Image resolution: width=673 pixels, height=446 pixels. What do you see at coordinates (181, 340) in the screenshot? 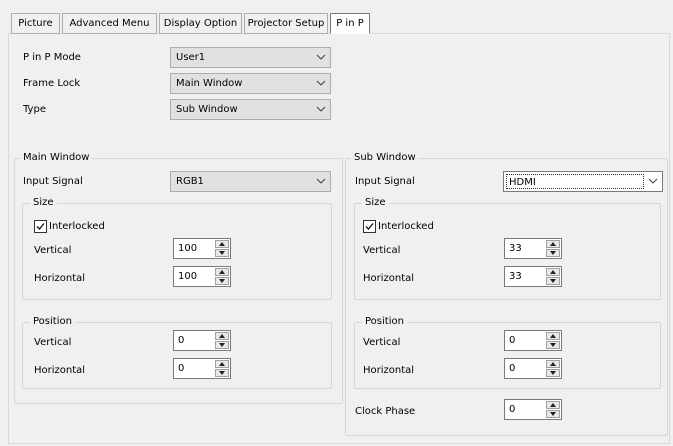
I see `main-position-vertical-value: 0` at bounding box center [181, 340].